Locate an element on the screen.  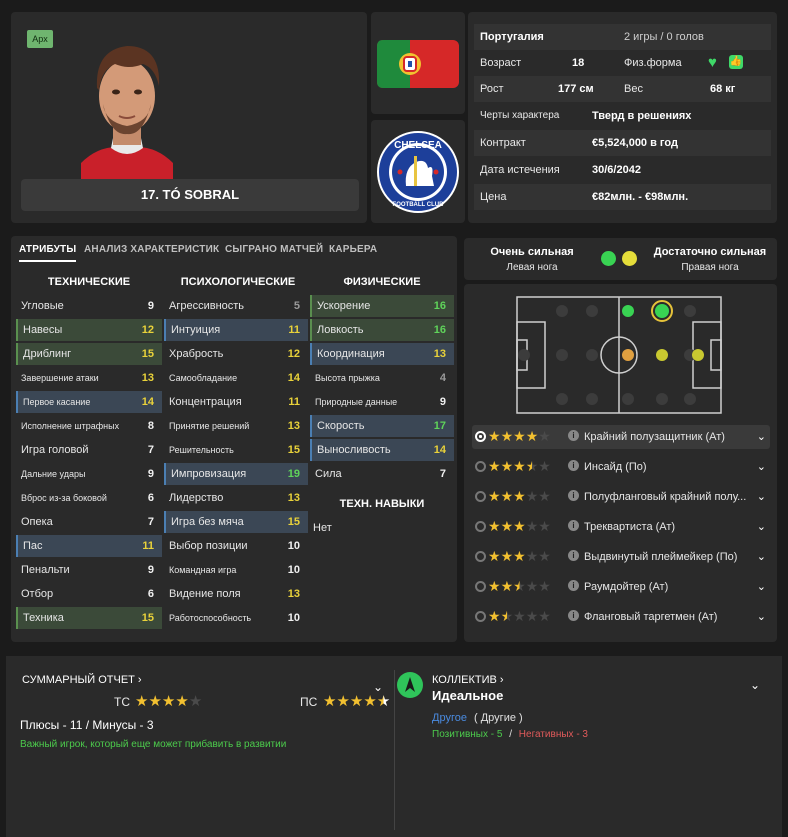
attribute-row: Агрессивность 5 is located at coordinates (236, 306).